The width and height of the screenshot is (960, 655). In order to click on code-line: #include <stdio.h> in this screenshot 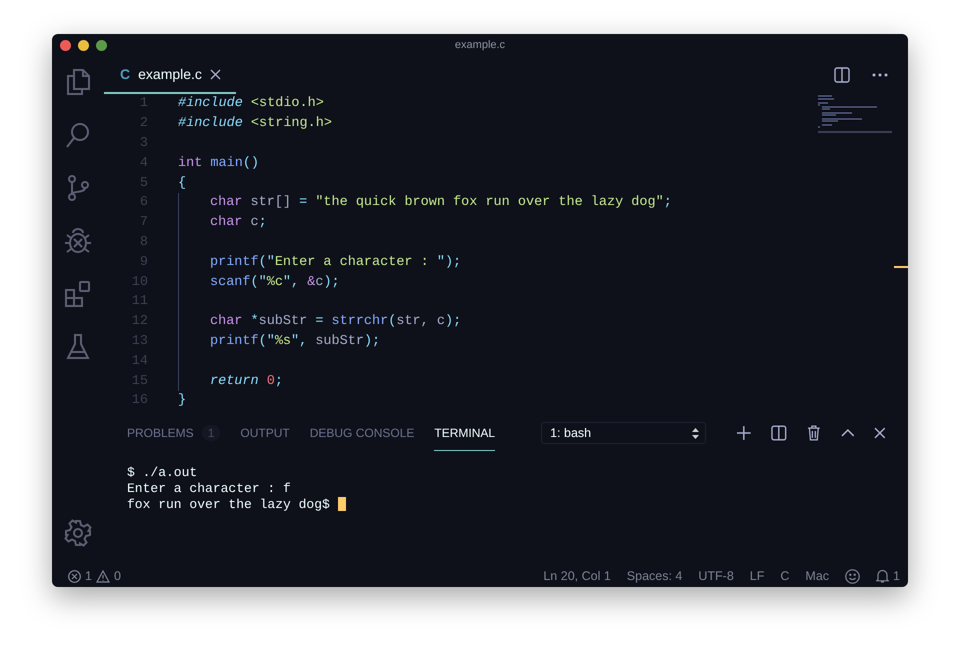, I will do `click(251, 104)`.